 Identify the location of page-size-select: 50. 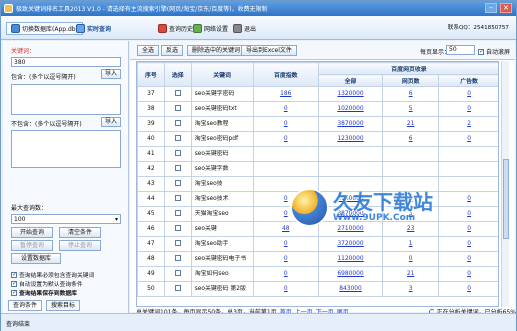
(460, 50).